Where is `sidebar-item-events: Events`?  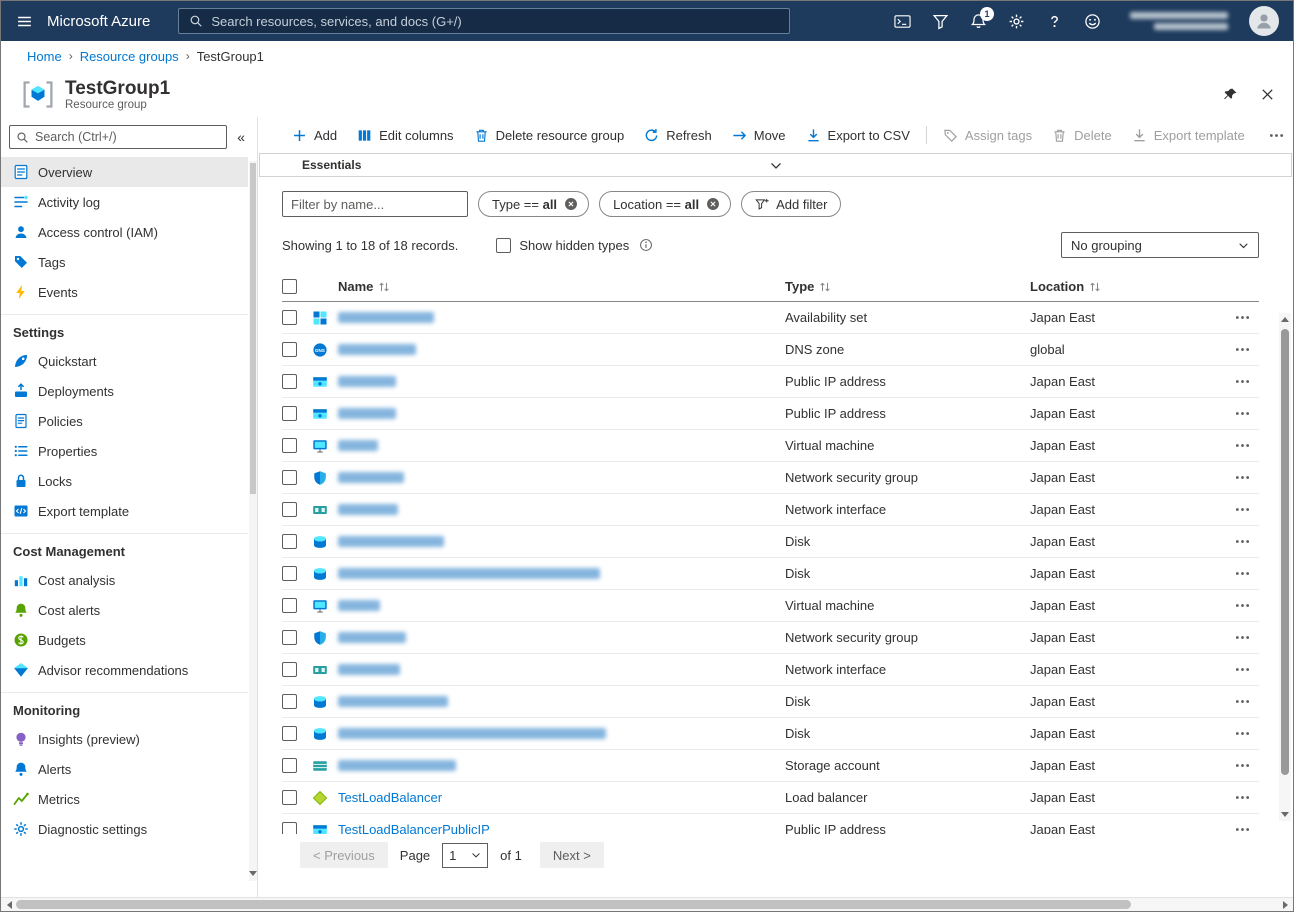
sidebar-item-events: Events is located at coordinates (124, 292).